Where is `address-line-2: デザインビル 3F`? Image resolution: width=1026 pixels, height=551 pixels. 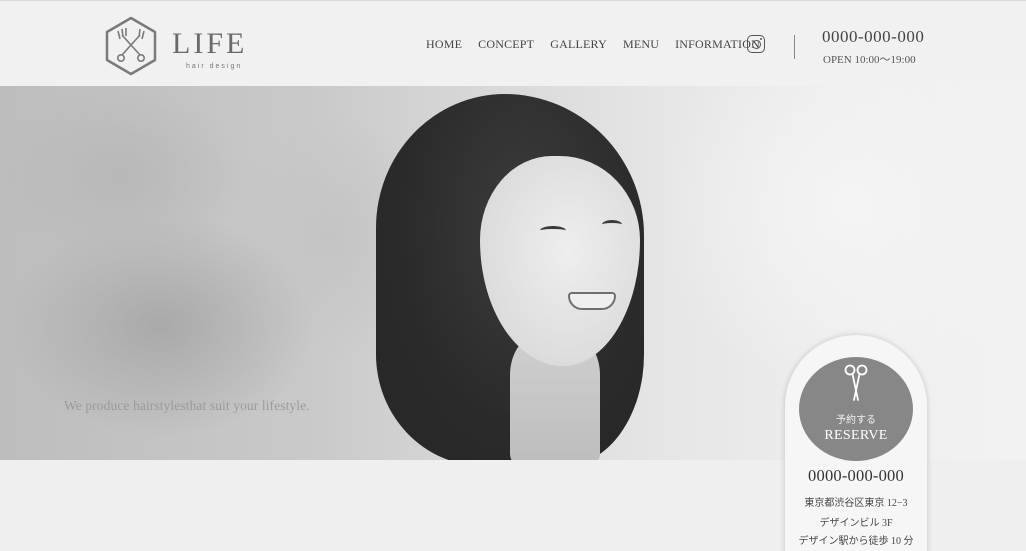 address-line-2: デザインビル 3F is located at coordinates (856, 523).